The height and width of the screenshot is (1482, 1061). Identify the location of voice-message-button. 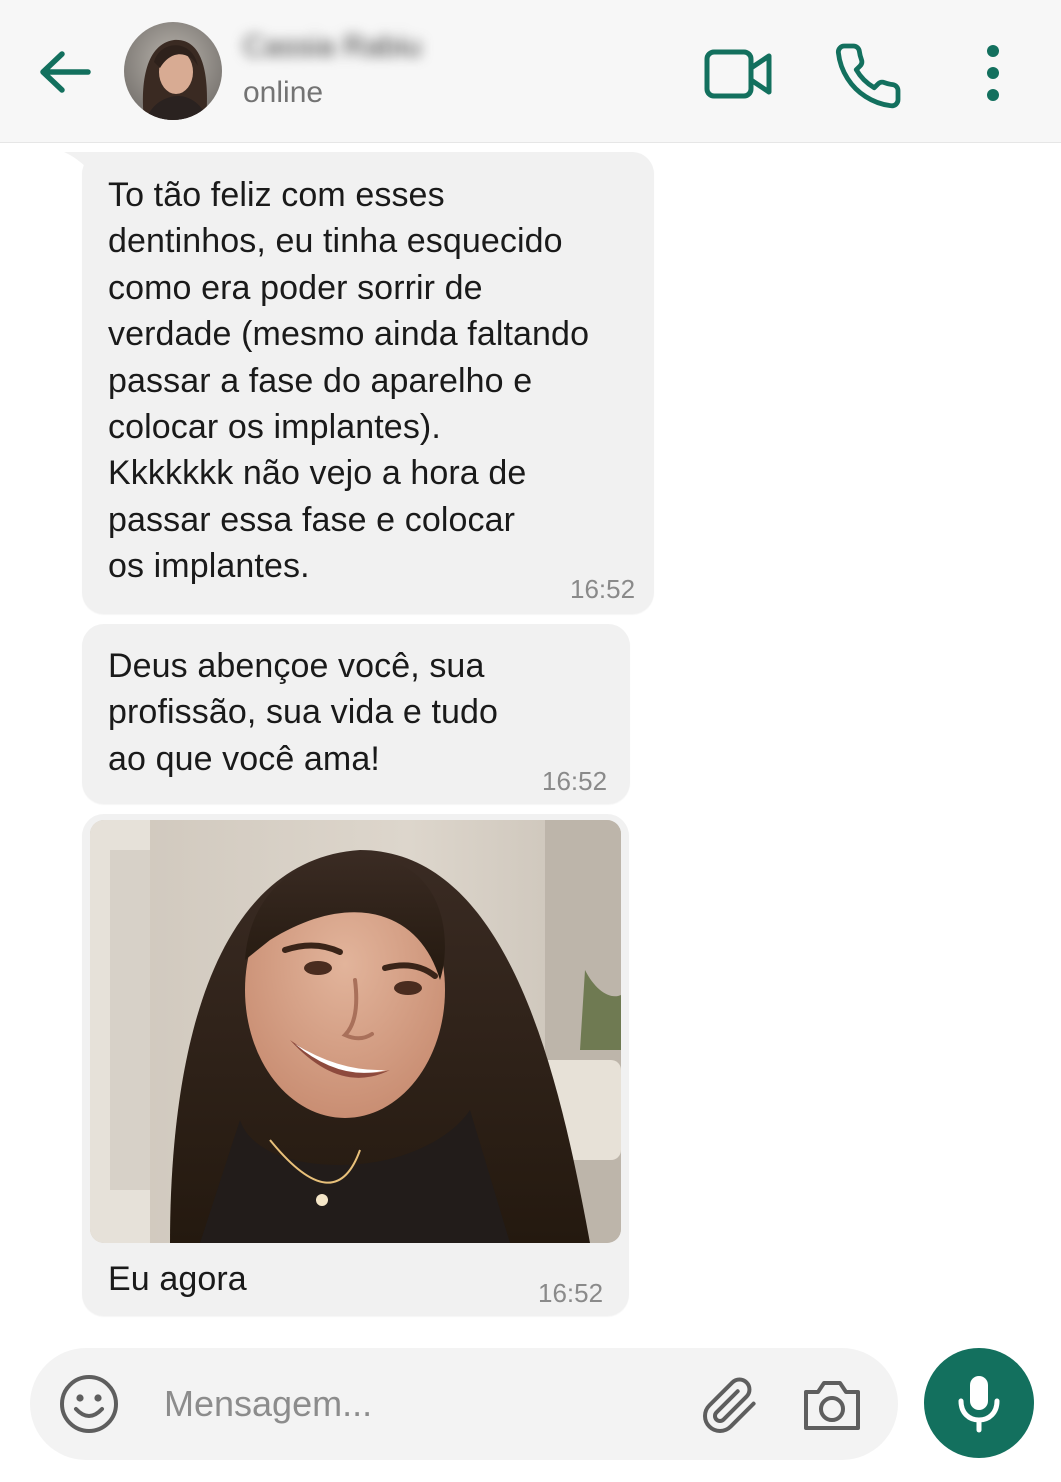
(979, 1403).